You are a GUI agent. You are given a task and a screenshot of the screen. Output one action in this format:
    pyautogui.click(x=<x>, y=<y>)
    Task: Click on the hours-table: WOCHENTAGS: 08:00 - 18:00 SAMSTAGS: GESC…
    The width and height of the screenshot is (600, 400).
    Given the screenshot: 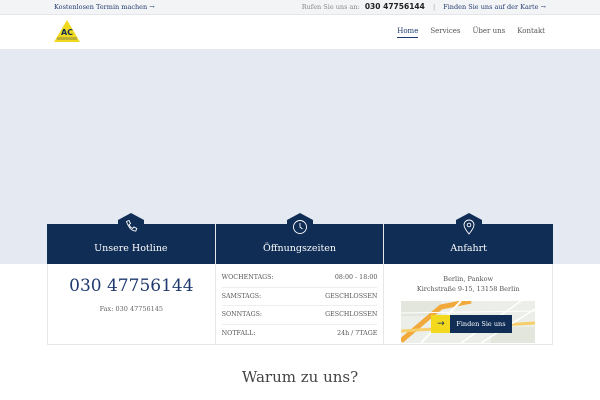 What is the action you would take?
    pyautogui.click(x=299, y=306)
    